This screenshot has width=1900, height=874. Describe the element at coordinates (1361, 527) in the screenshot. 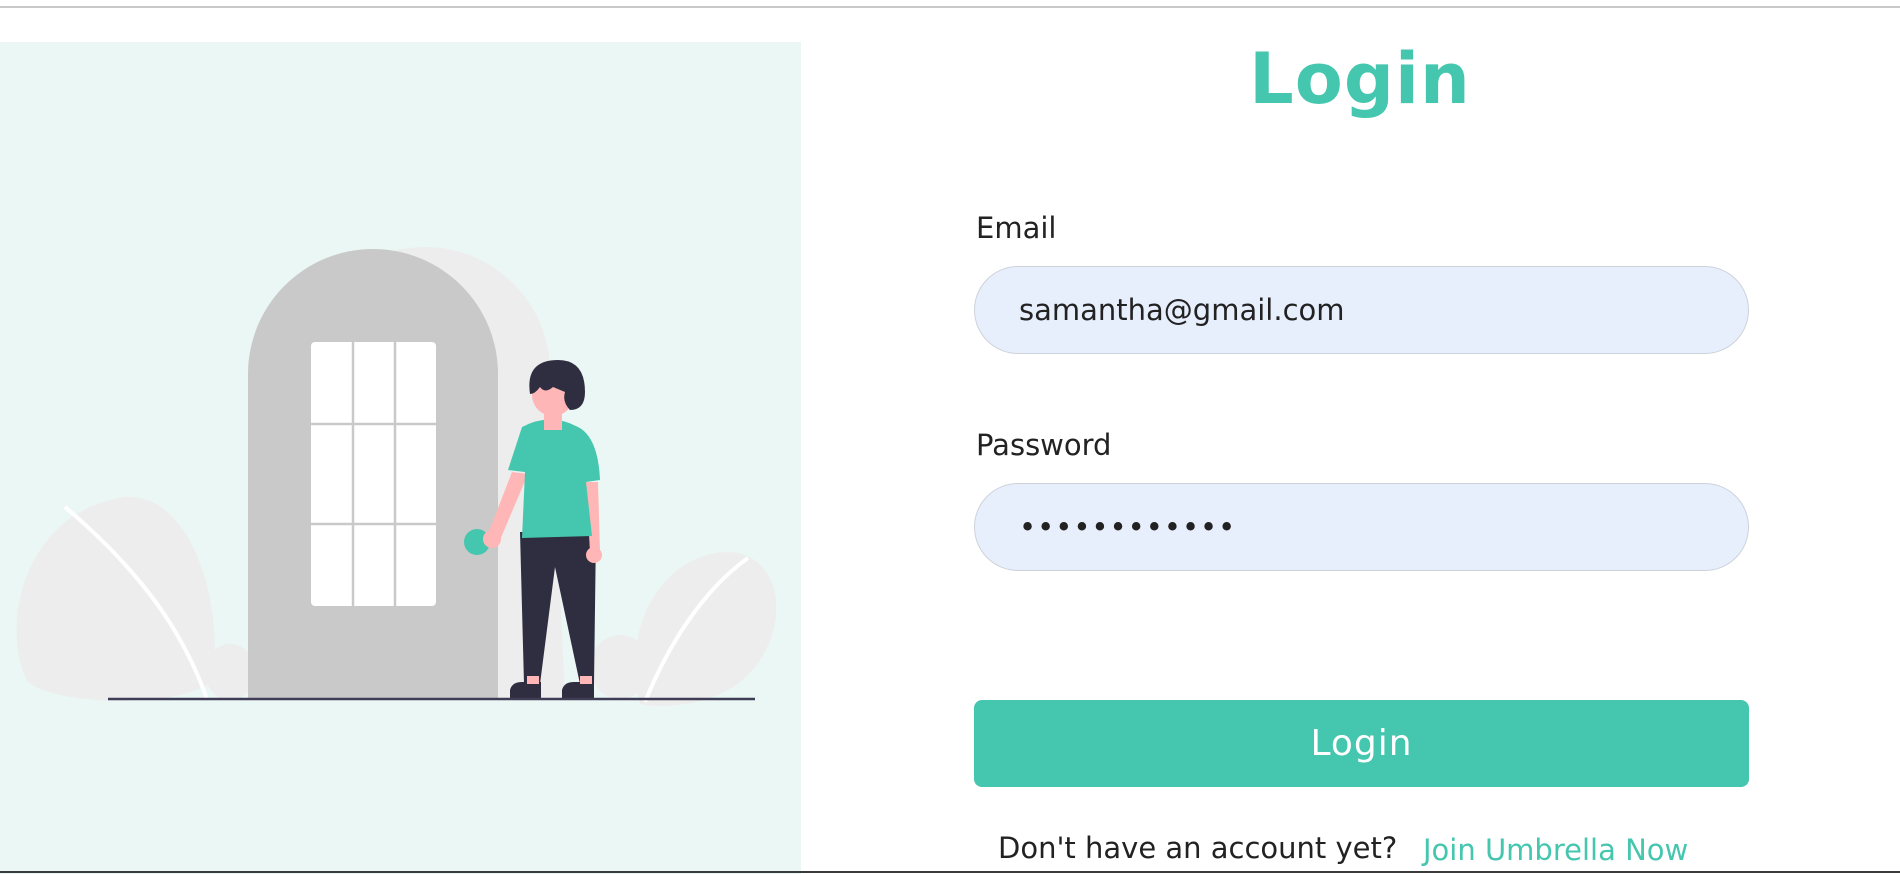

I see `password-field` at that location.